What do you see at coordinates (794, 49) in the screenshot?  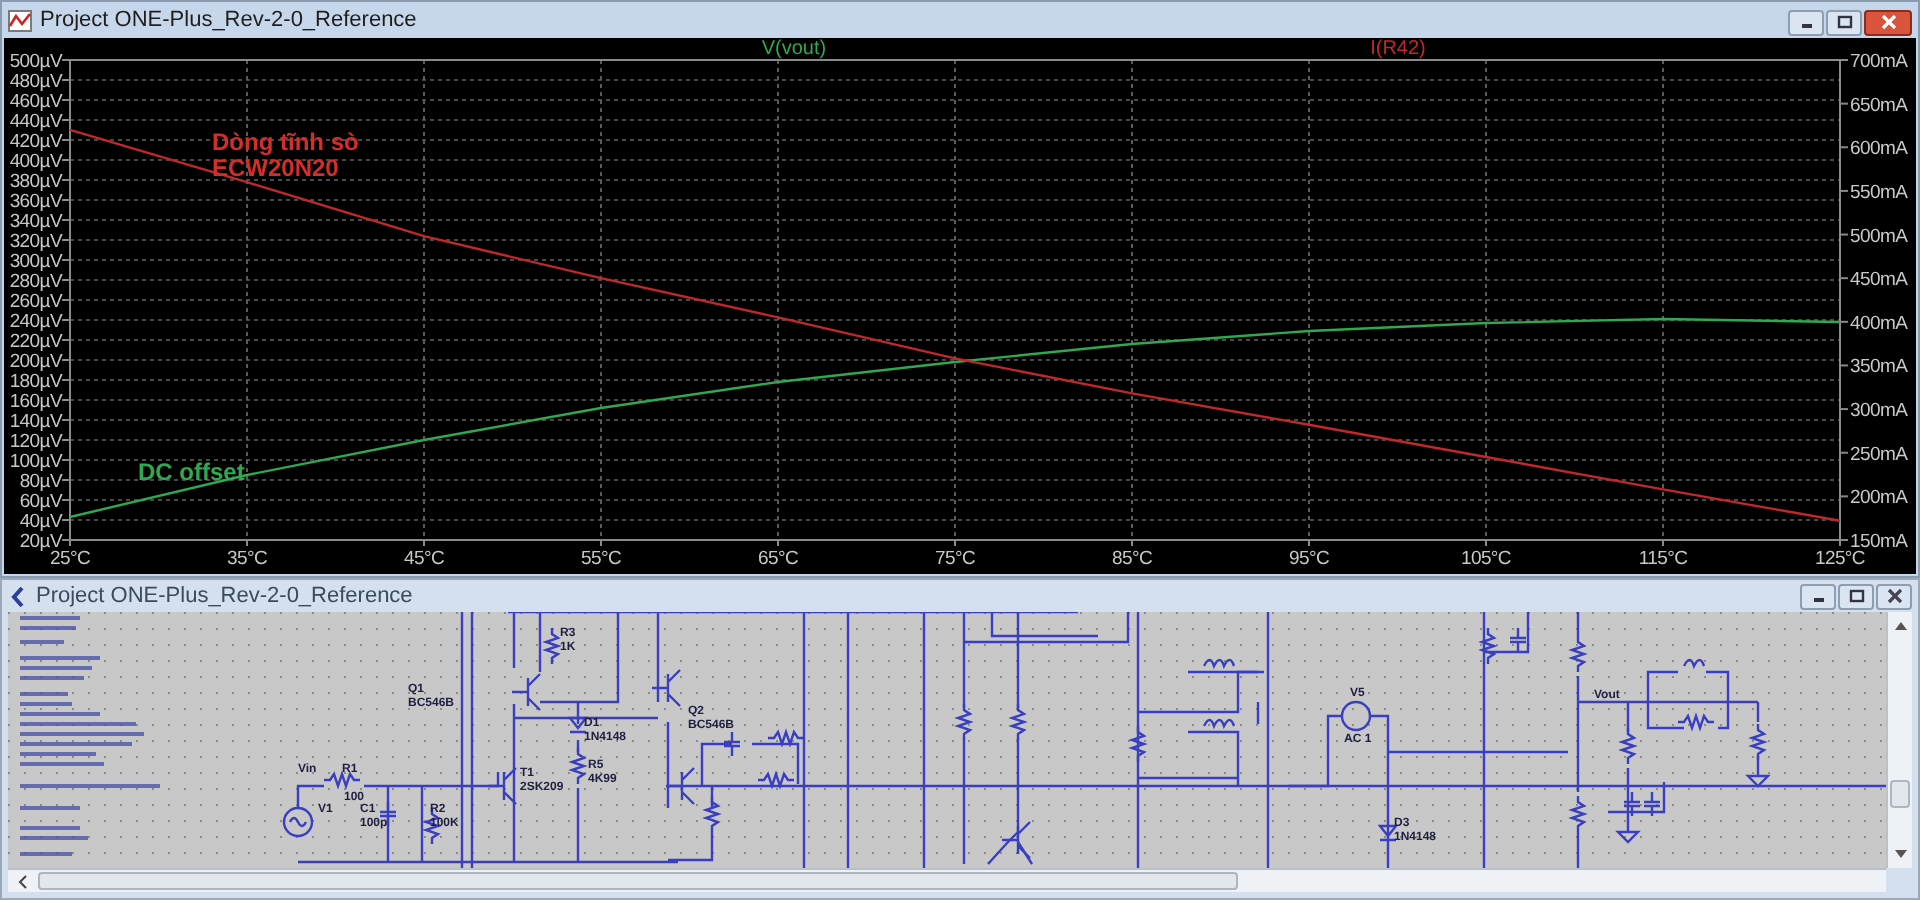 I see `trace-title: V(vout)` at bounding box center [794, 49].